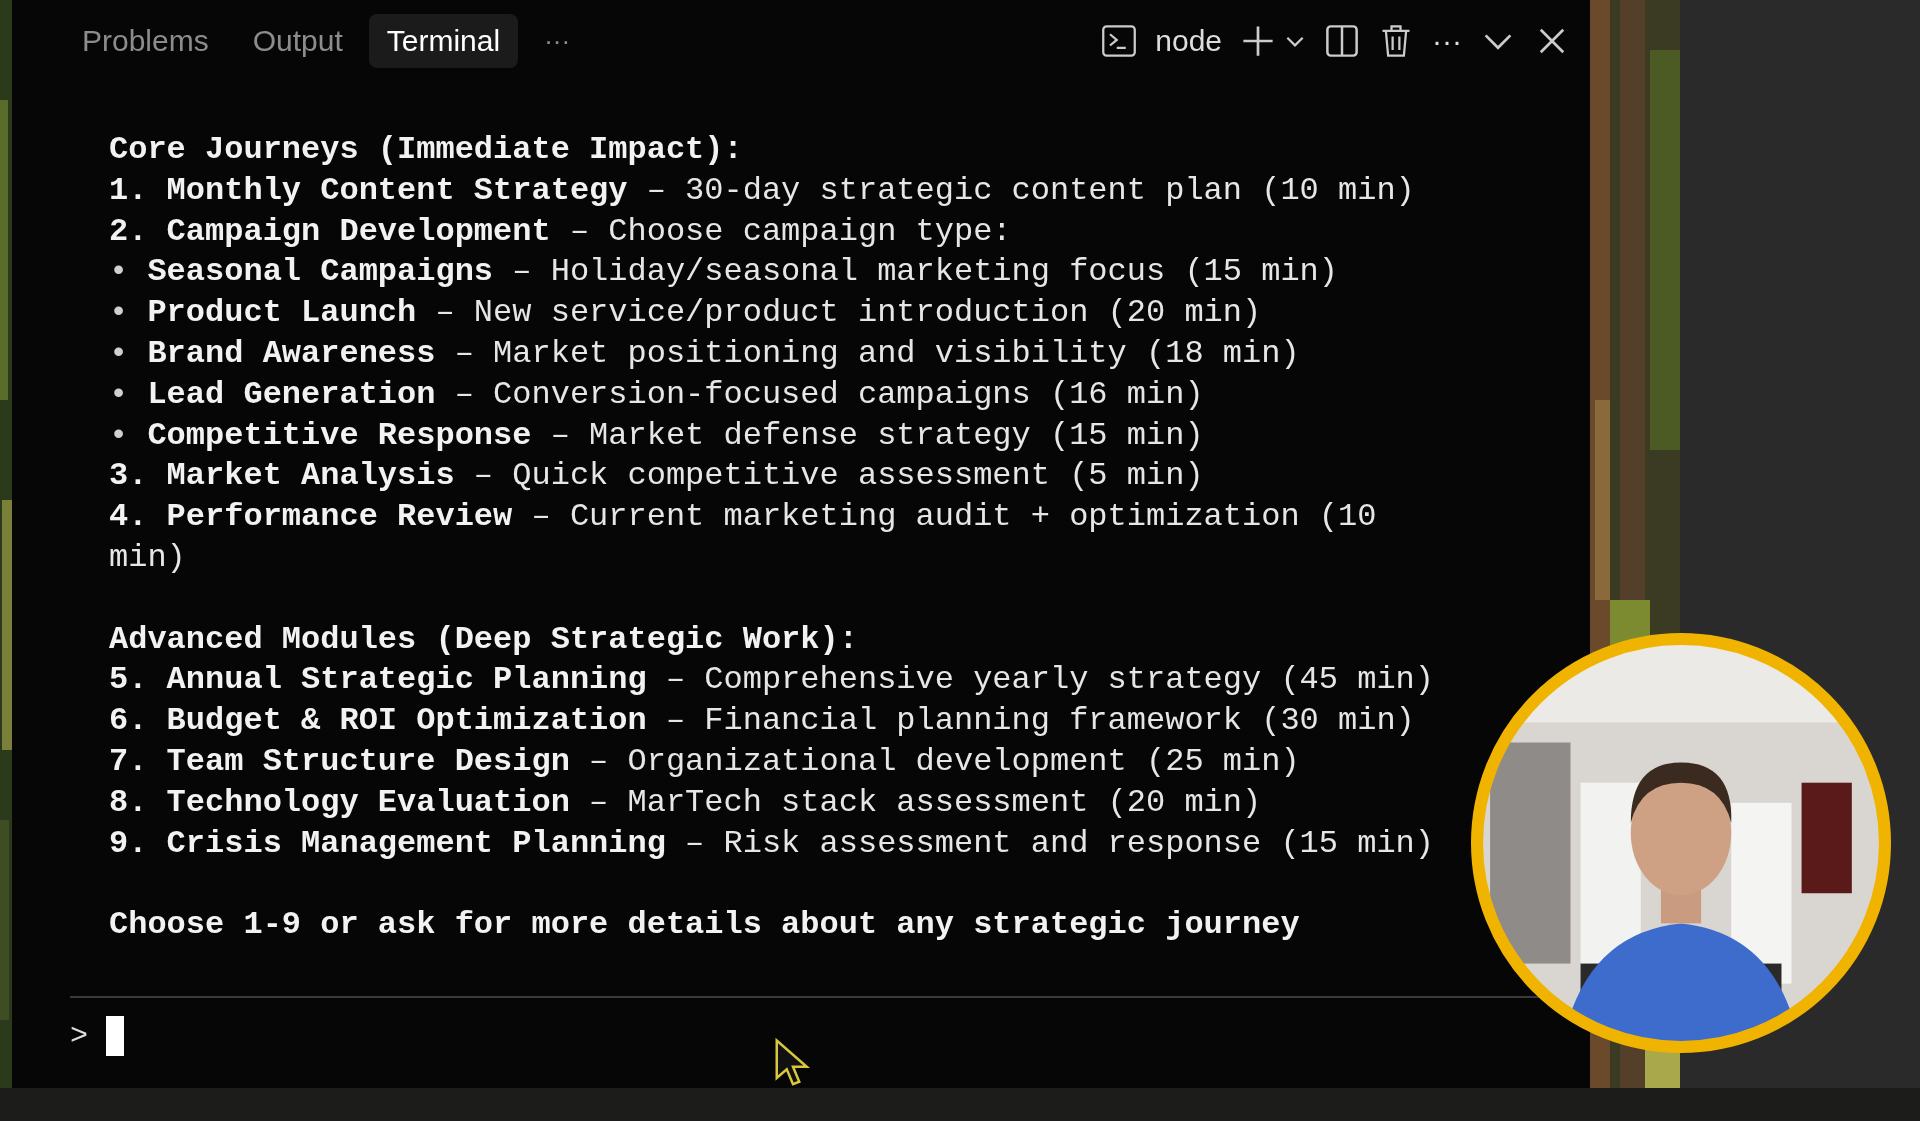  I want to click on menu-option: 1. Monthly Content Strategy – 30-day strategic content plan (10 min), so click(781, 191).